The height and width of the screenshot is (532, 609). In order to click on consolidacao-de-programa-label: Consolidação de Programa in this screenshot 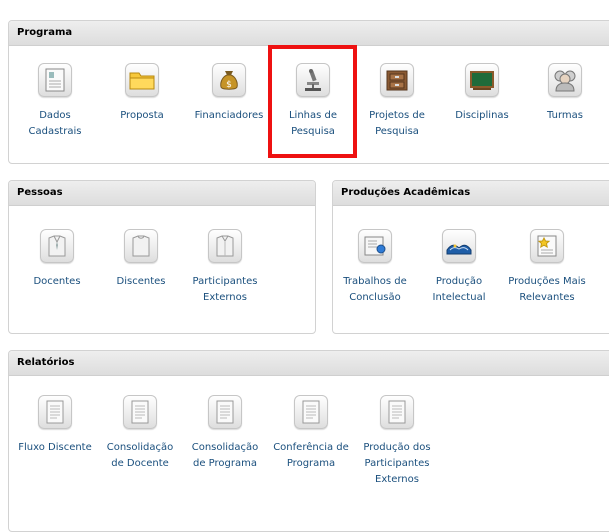, I will do `click(225, 455)`.